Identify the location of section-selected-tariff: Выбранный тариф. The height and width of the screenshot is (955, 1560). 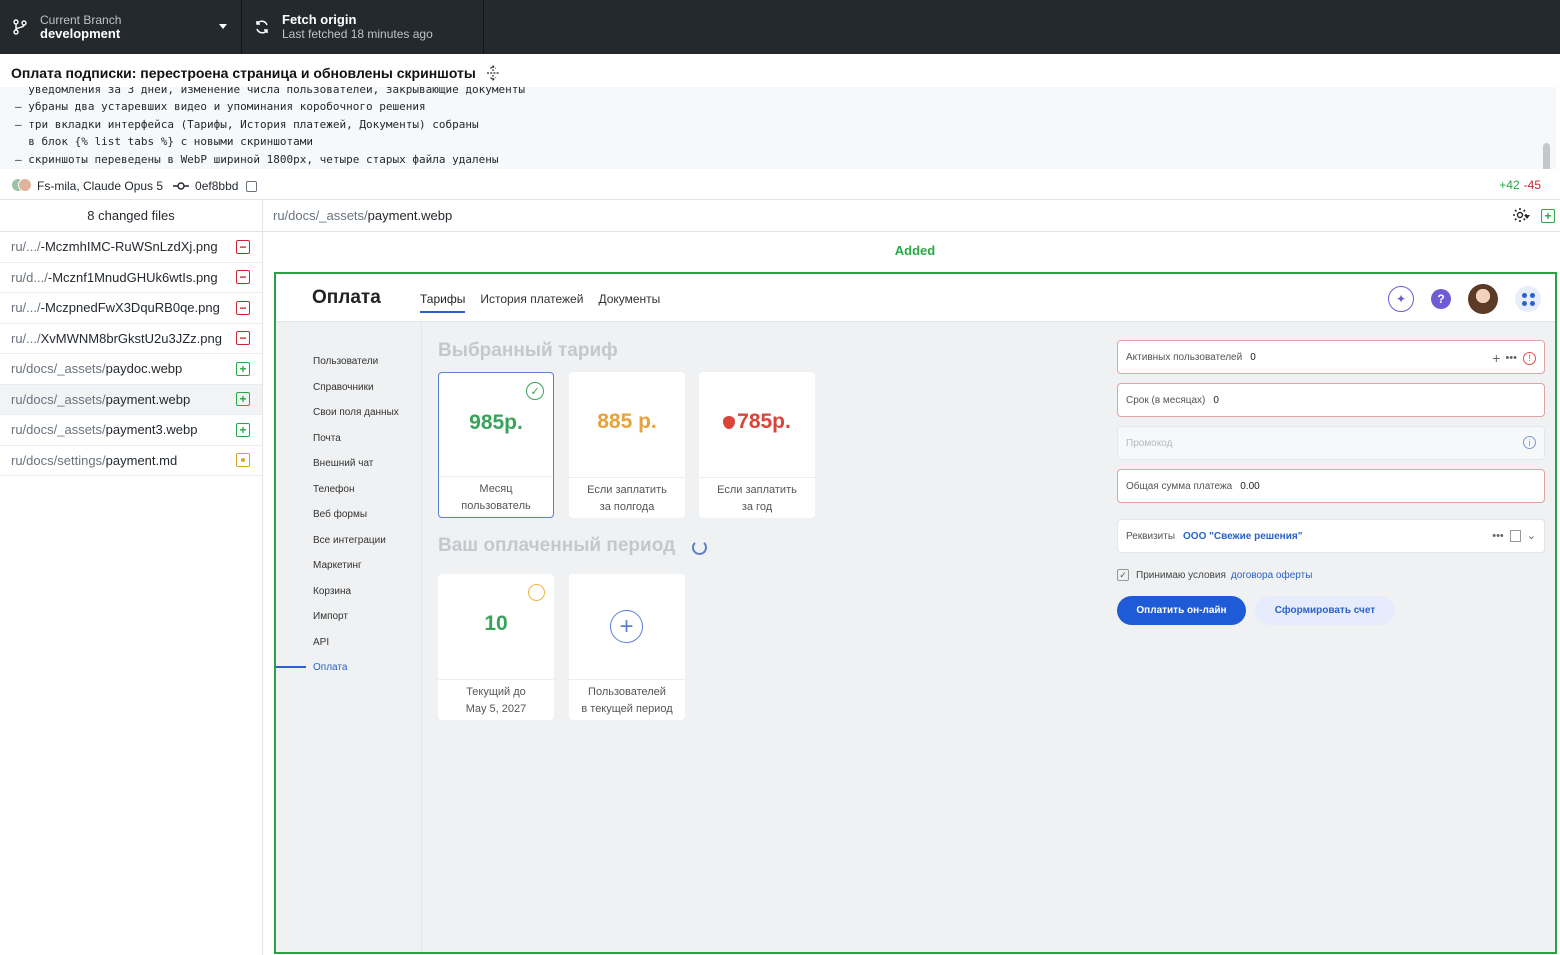
(528, 350).